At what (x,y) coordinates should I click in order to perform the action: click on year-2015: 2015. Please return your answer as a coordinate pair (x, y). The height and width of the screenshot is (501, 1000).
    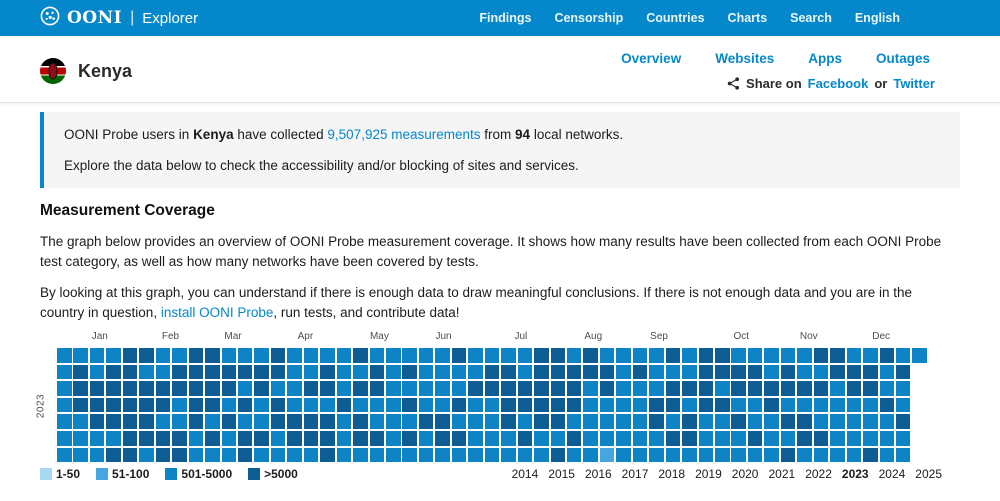
    Looking at the image, I should click on (561, 474).